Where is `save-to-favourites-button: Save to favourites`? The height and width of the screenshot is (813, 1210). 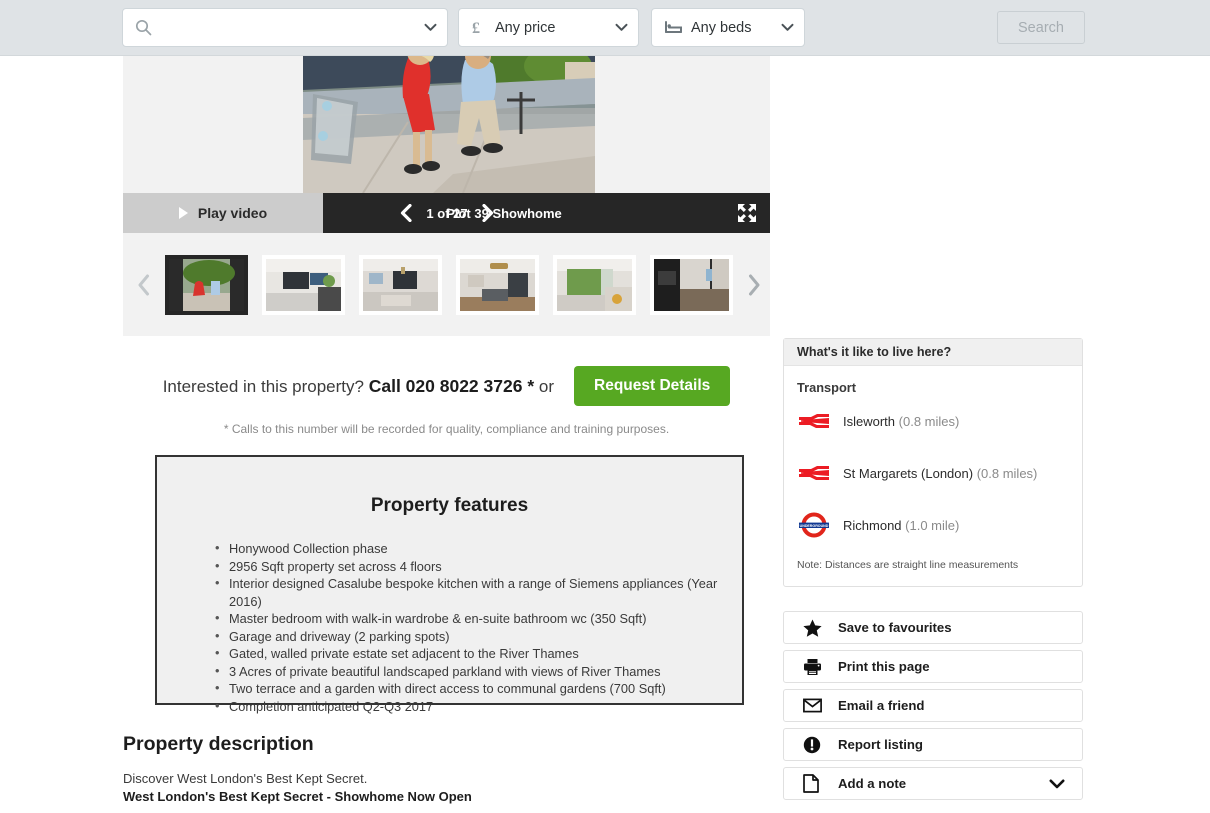
save-to-favourites-button: Save to favourites is located at coordinates (933, 627).